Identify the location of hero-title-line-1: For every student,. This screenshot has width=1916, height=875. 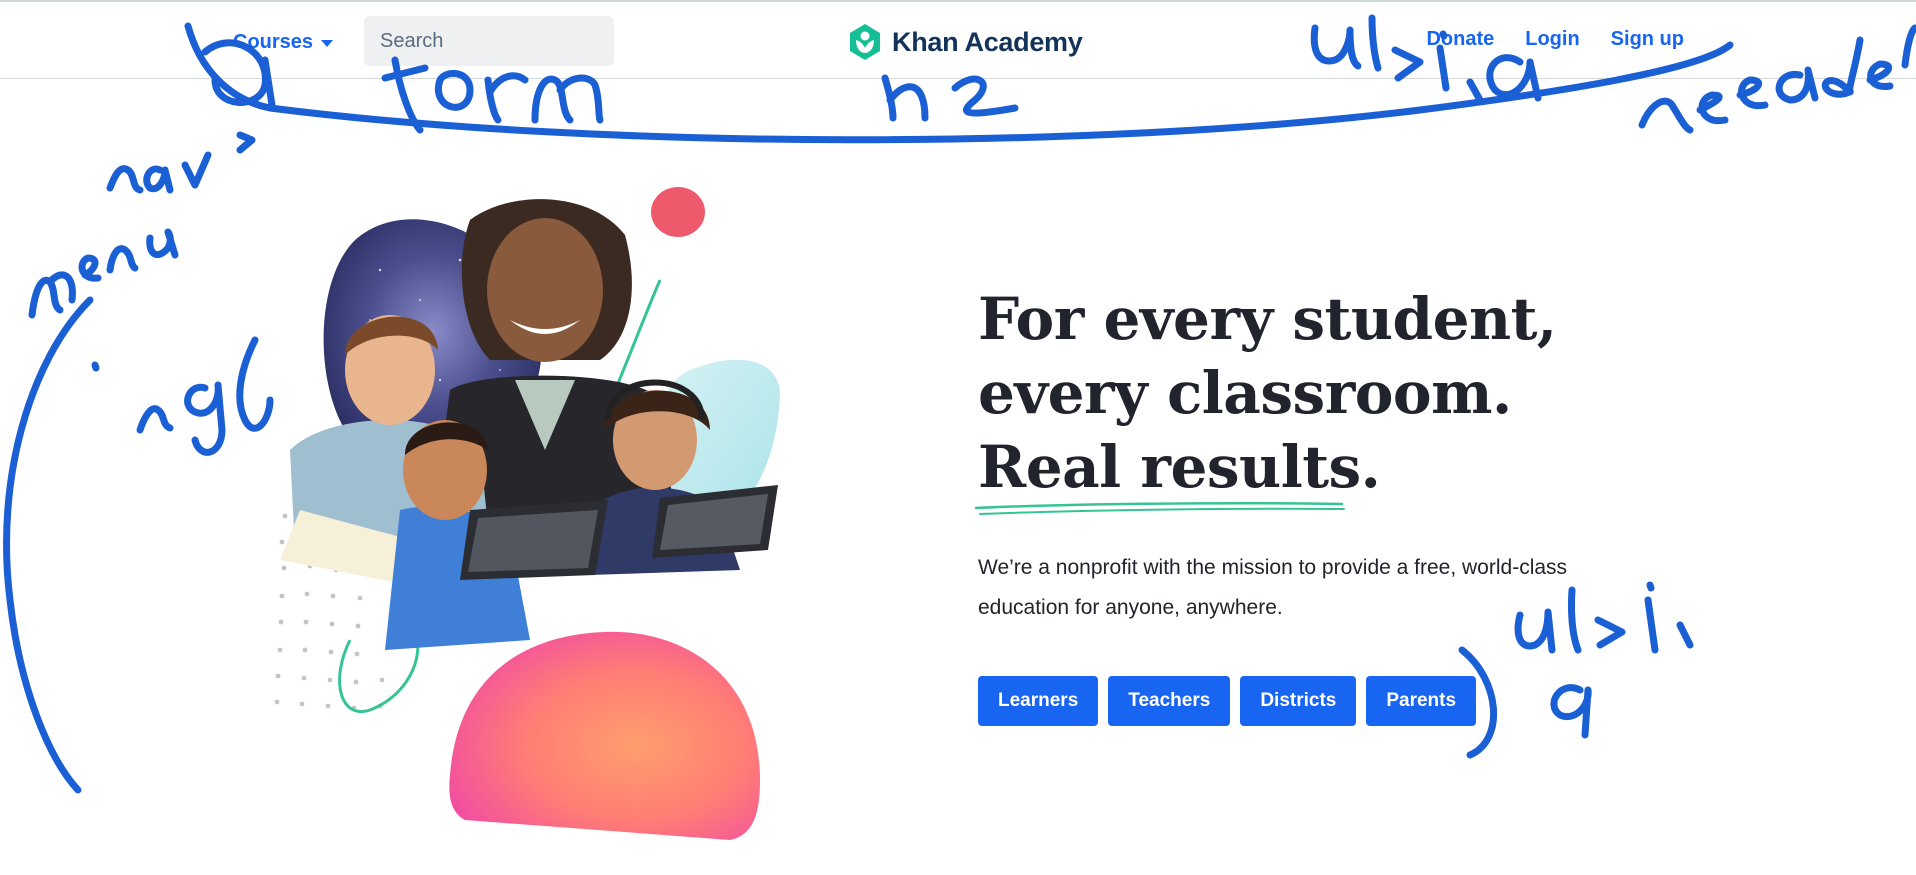
(1267, 319).